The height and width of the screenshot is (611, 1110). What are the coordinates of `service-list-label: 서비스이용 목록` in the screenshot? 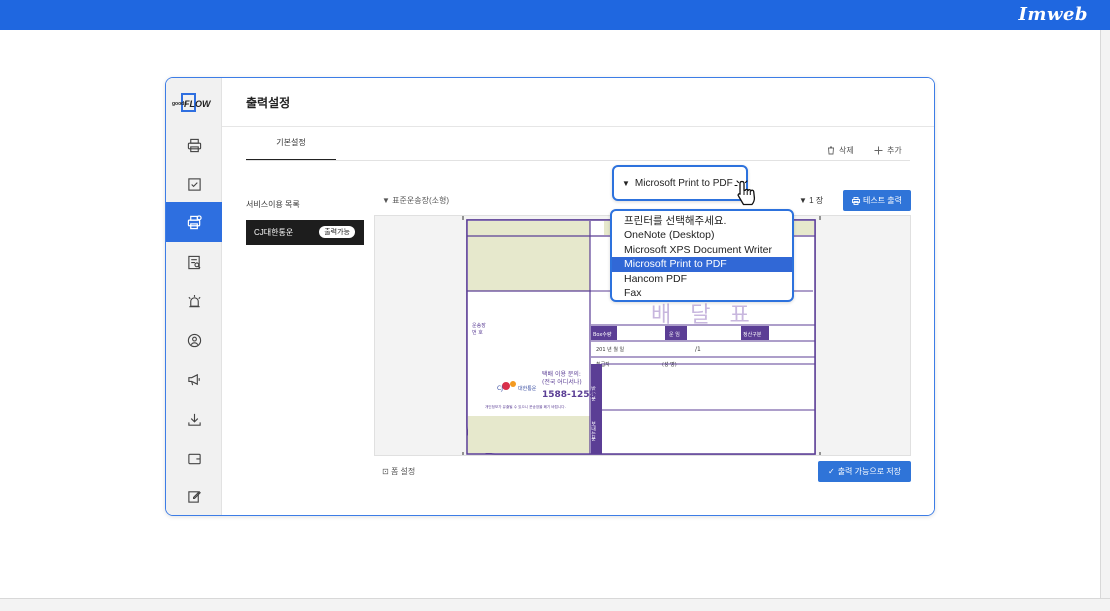 It's located at (273, 204).